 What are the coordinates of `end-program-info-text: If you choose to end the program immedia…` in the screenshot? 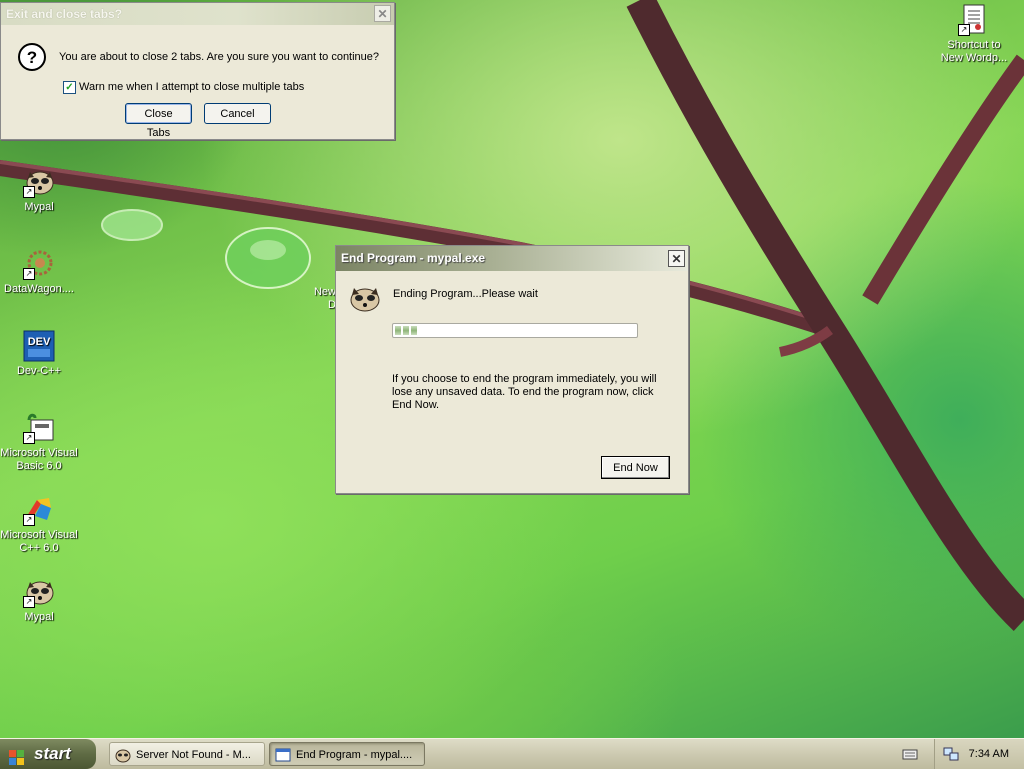 It's located at (524, 392).